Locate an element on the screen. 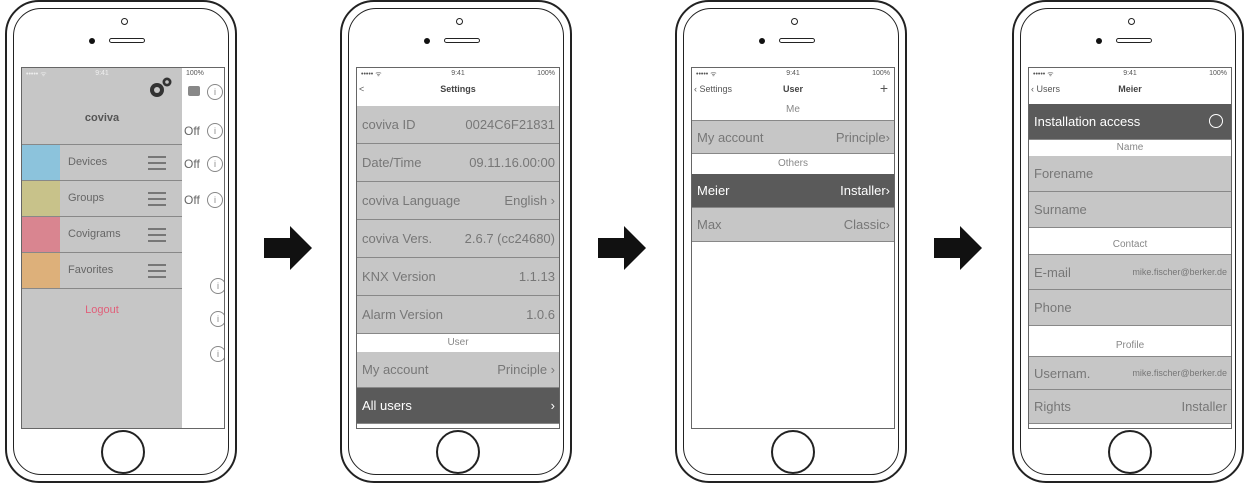 This screenshot has width=1254, height=483. app-name: coviva is located at coordinates (102, 118).